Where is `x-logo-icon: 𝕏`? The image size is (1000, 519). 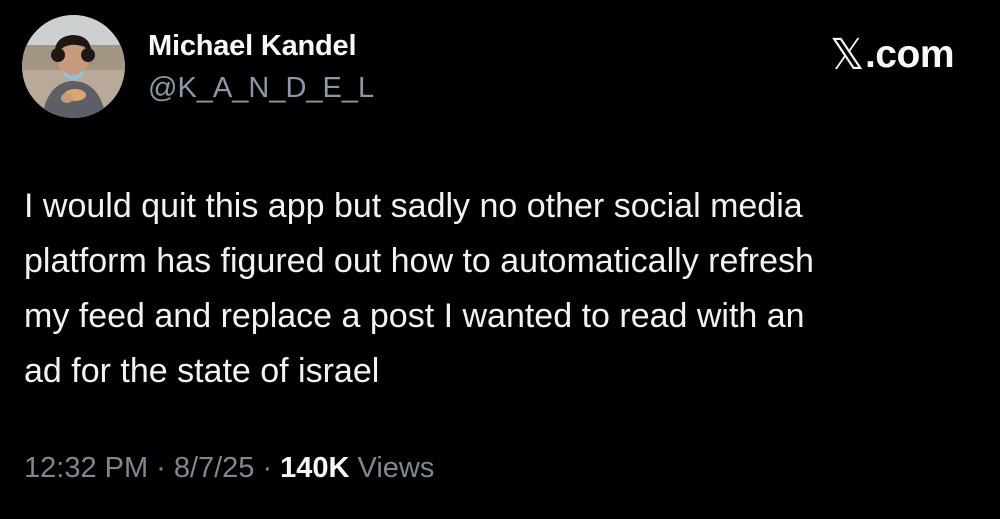
x-logo-icon: 𝕏 is located at coordinates (847, 55).